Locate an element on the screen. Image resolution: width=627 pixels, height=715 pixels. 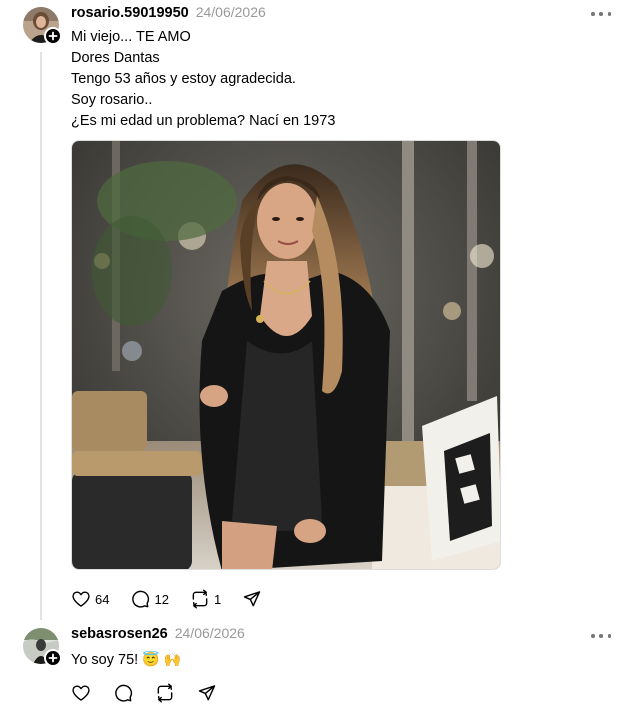
reply-header: sebasrosen26 24/06/2026 is located at coordinates (158, 635).